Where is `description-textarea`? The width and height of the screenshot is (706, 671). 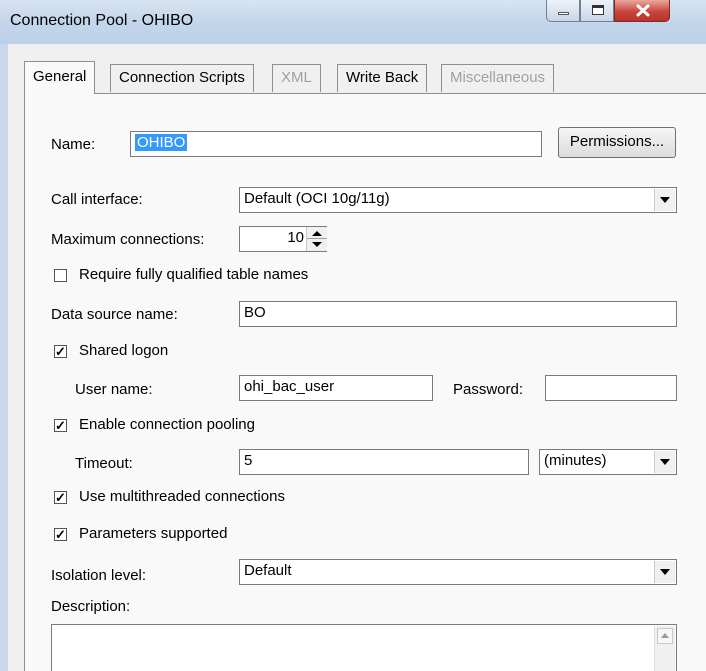 description-textarea is located at coordinates (364, 647).